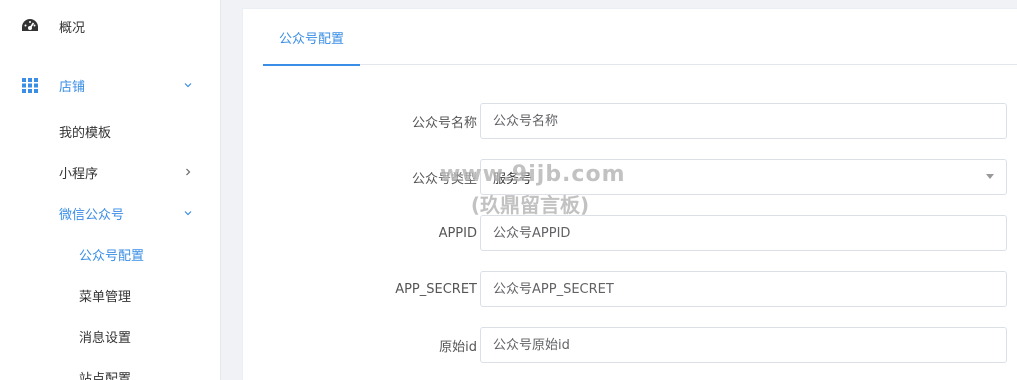 Image resolution: width=1017 pixels, height=380 pixels. What do you see at coordinates (513, 179) in the screenshot?
I see `type-select-value: 服务号` at bounding box center [513, 179].